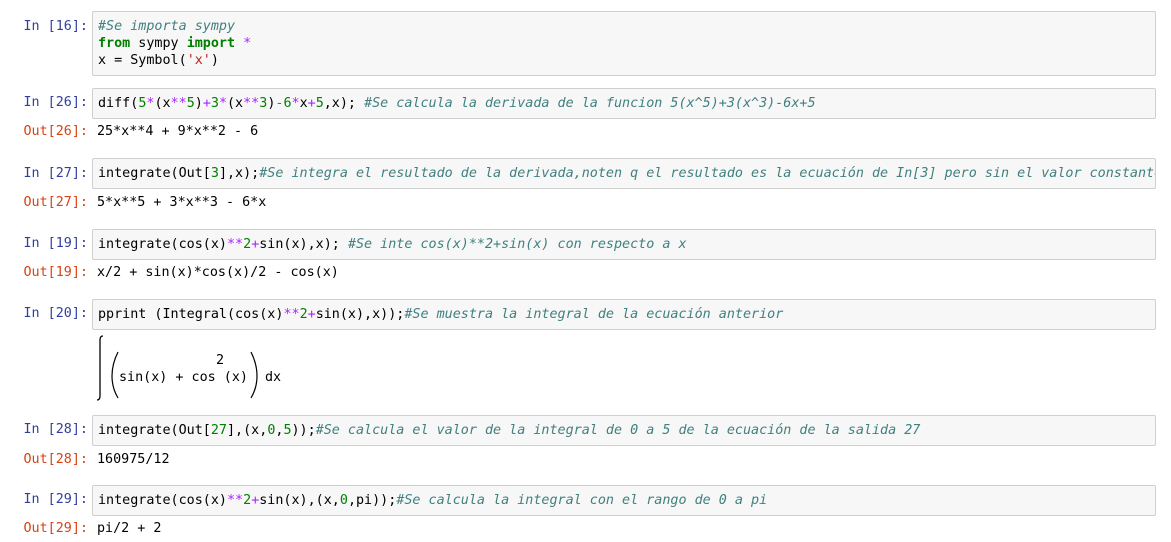 The height and width of the screenshot is (542, 1171). I want to click on code-line: #Se importa sympy, so click(624, 26).